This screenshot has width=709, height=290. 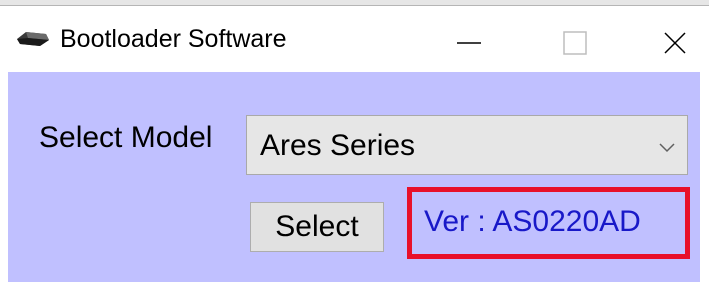 What do you see at coordinates (467, 145) in the screenshot?
I see `model-dropdown: Ares Series` at bounding box center [467, 145].